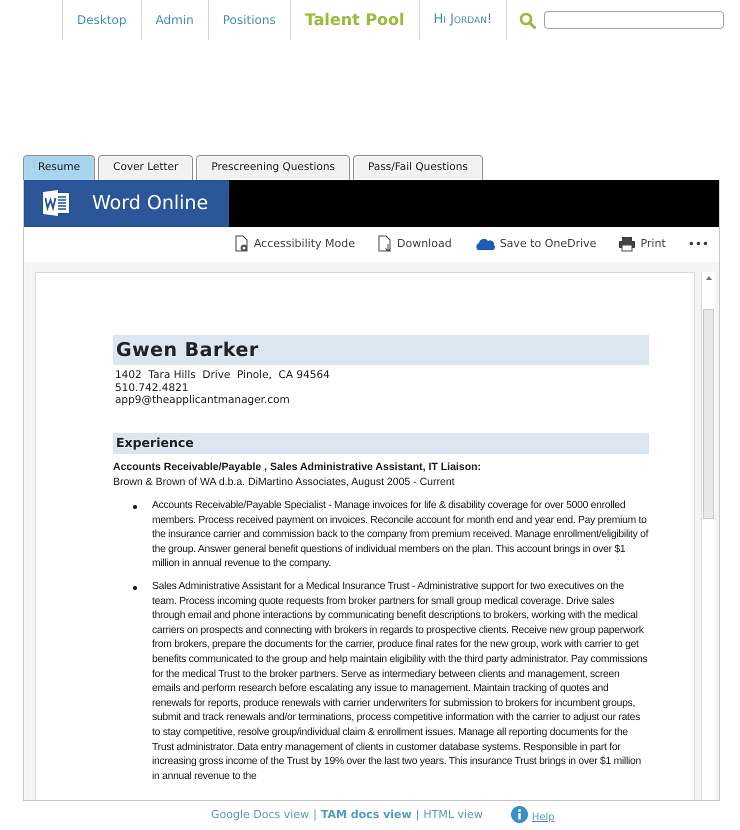 This screenshot has height=830, width=740. I want to click on employer-line: Brown & Brown of WA d.b.a. DiMartino Associates, August 2005 - Current, so click(284, 482).